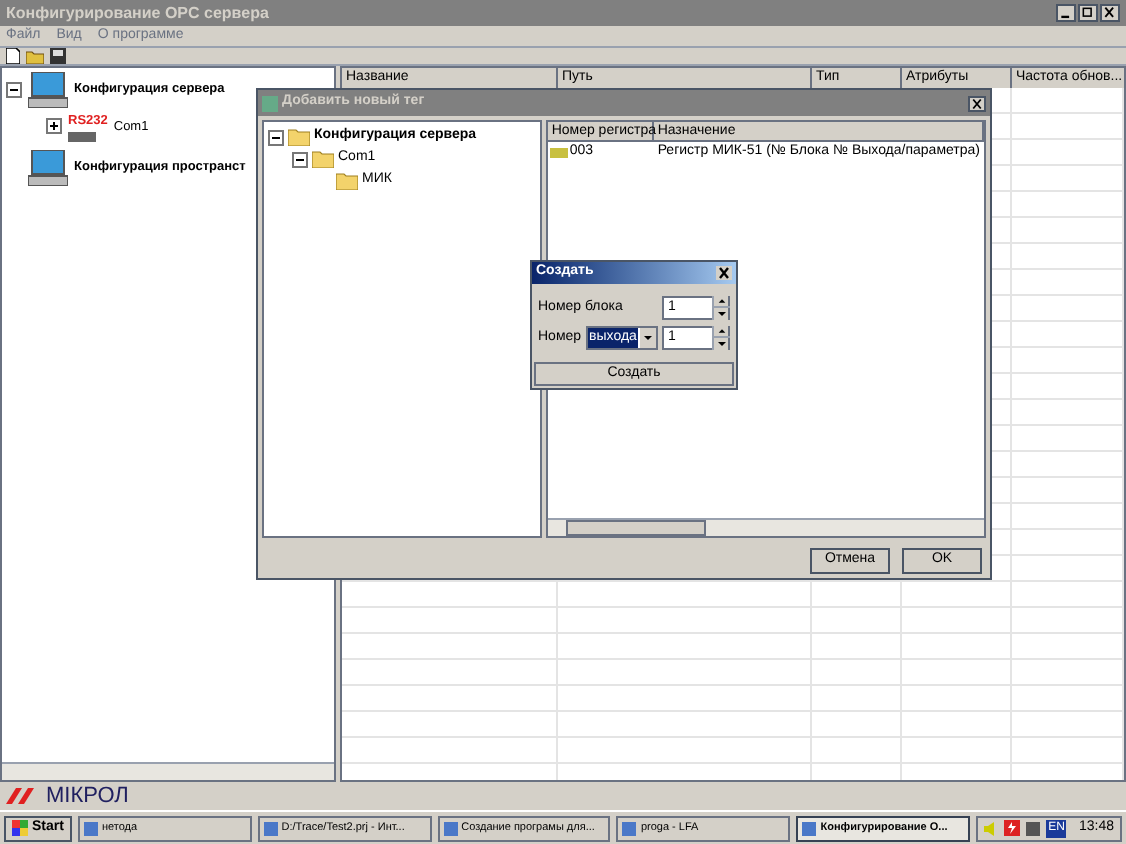 This screenshot has height=844, width=1126. I want to click on logo-text: МІКРОЛ, so click(87, 796).